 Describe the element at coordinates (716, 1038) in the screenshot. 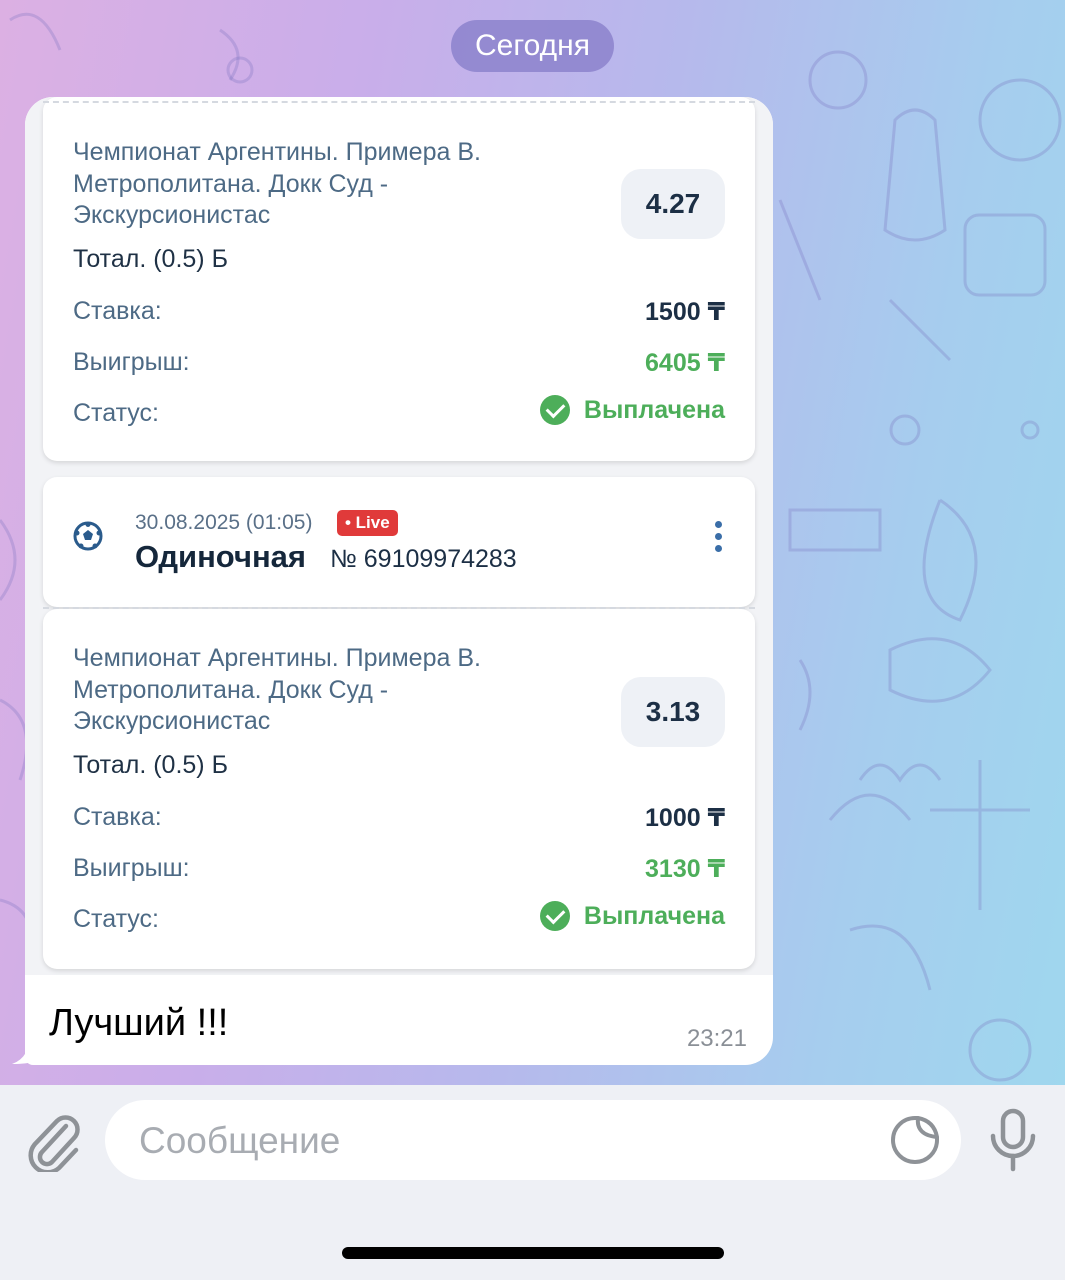

I see `message-time: 23:21` at that location.